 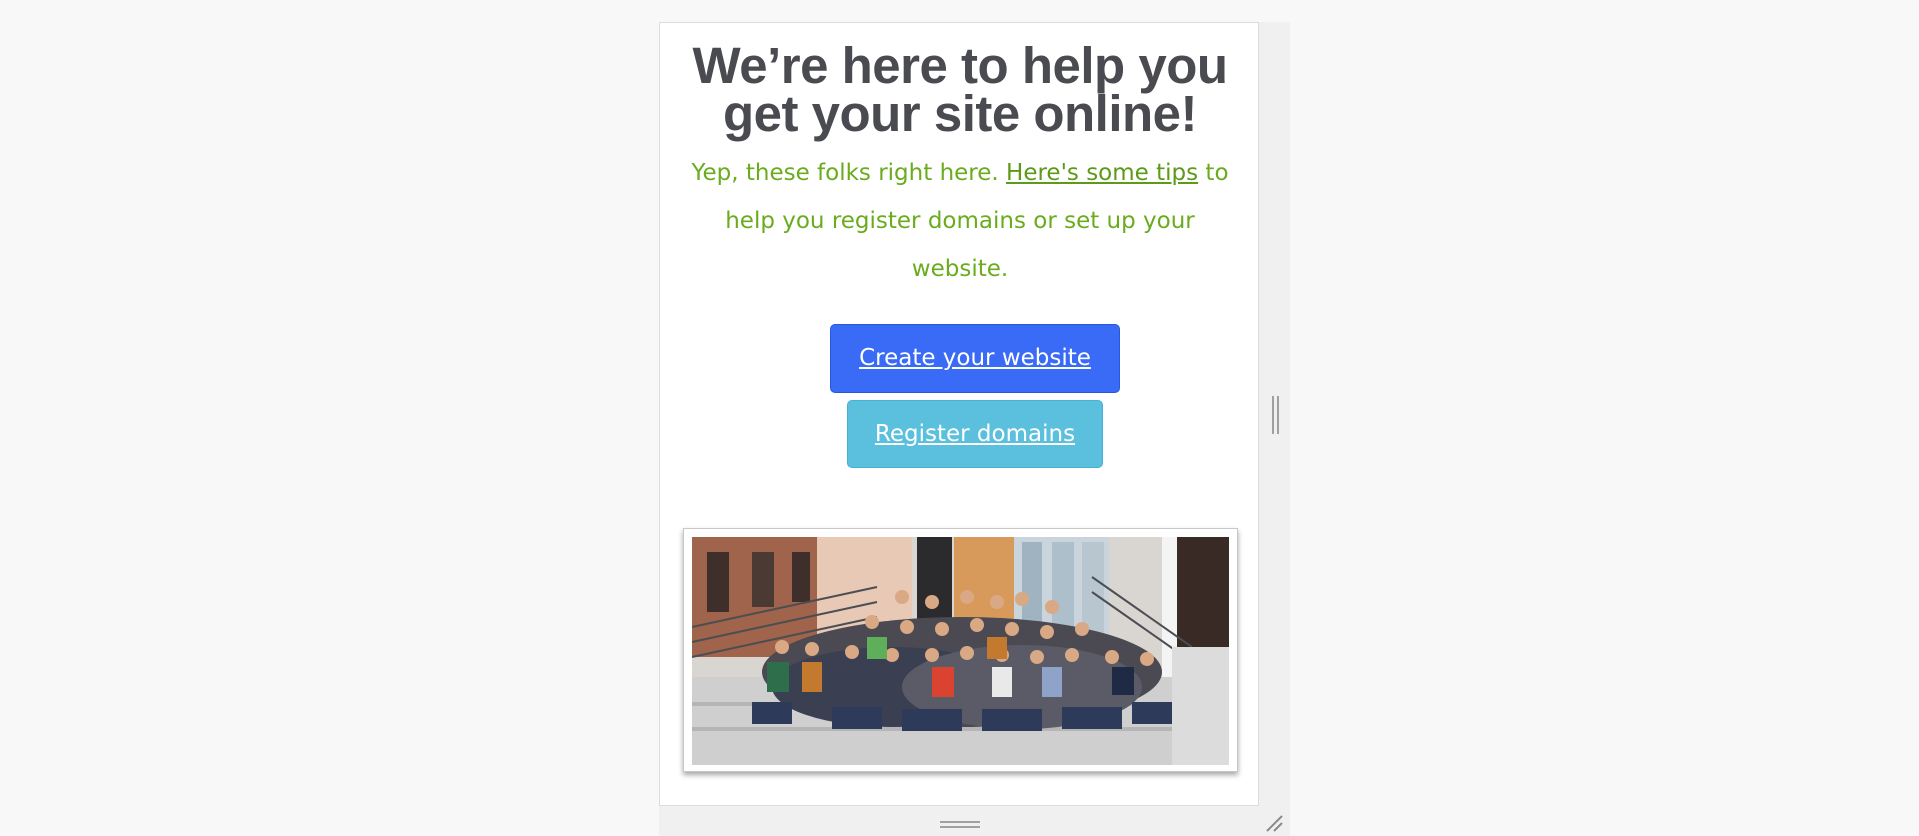 What do you see at coordinates (1102, 173) in the screenshot?
I see `tips-link: Here's some tips` at bounding box center [1102, 173].